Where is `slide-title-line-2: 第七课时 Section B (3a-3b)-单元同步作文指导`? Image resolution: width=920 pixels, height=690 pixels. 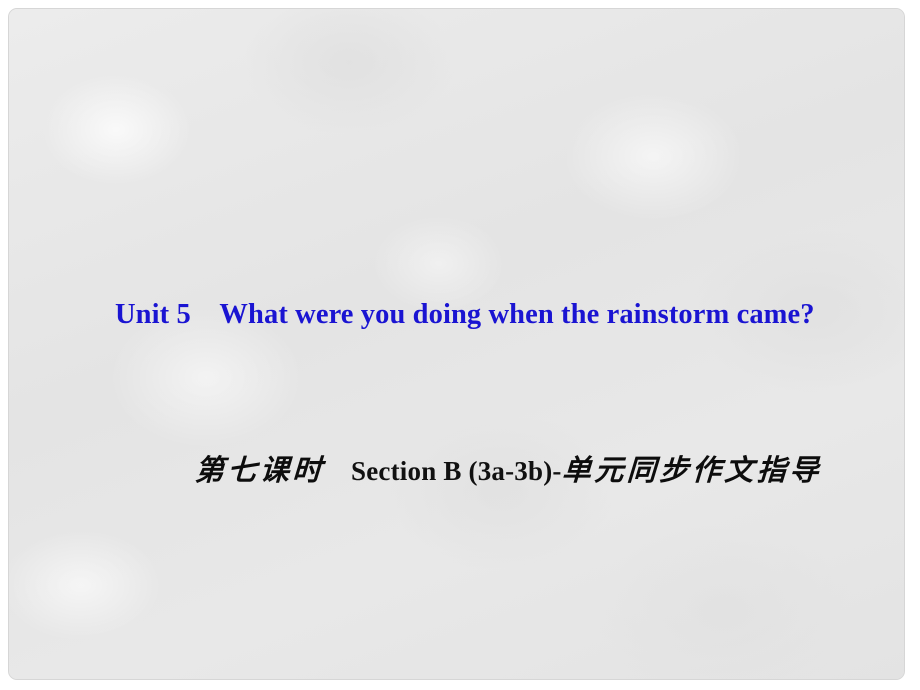
slide-title-line-2: 第七课时 Section B (3a-3b)-单元同步作文指导 is located at coordinates (491, 470).